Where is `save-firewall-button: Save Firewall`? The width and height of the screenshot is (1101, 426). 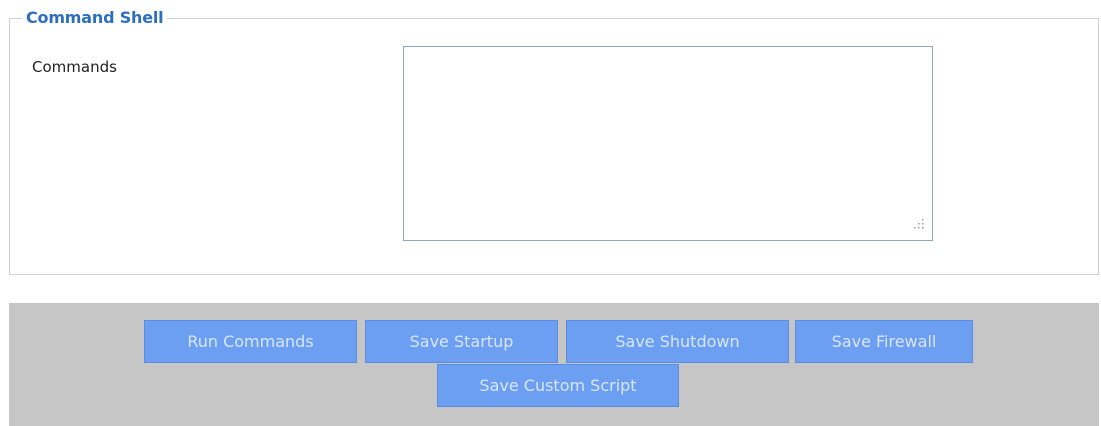 save-firewall-button: Save Firewall is located at coordinates (884, 341).